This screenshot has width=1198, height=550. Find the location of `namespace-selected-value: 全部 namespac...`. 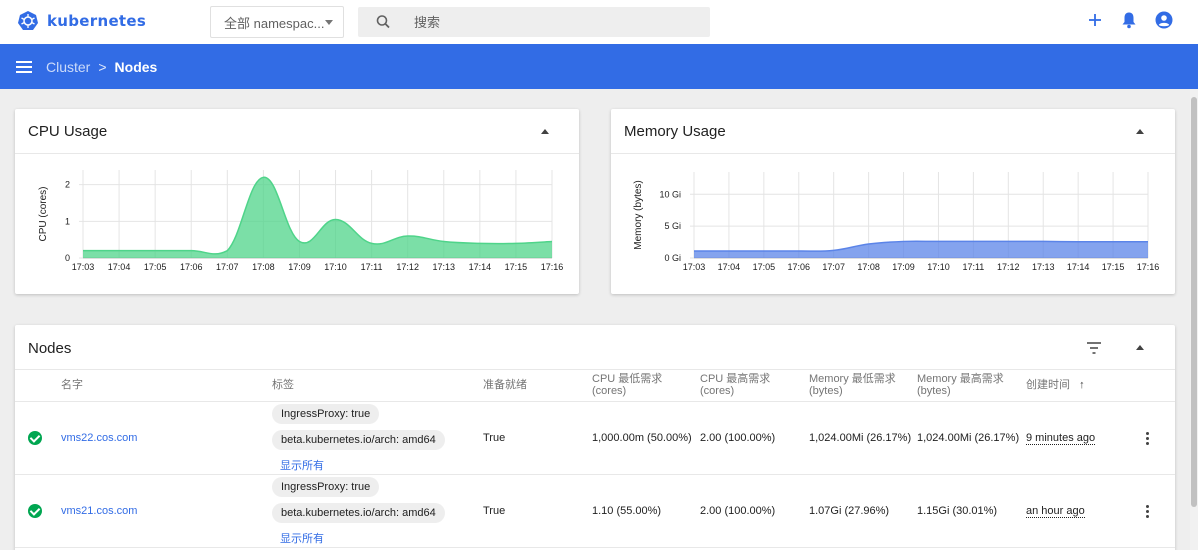

namespace-selected-value: 全部 namespac... is located at coordinates (274, 23).